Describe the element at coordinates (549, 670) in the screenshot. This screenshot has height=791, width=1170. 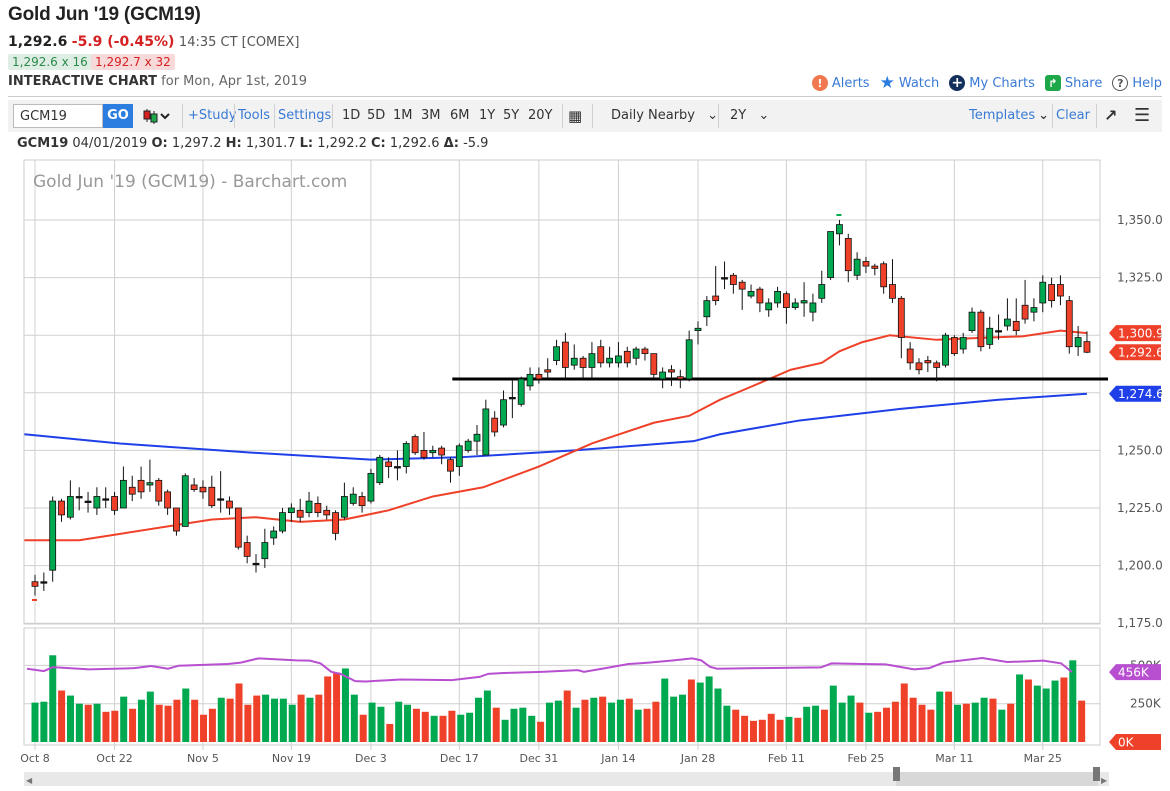
I see `volume-ma-line` at that location.